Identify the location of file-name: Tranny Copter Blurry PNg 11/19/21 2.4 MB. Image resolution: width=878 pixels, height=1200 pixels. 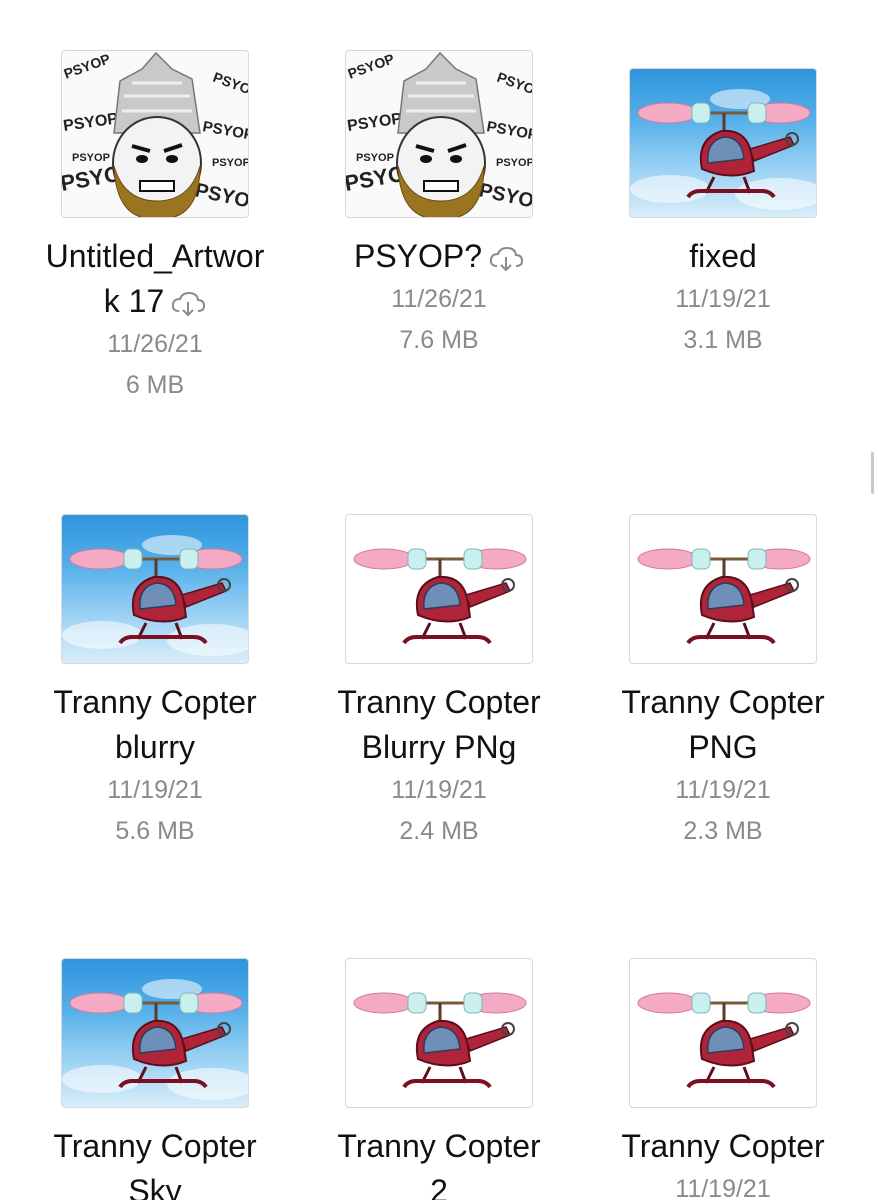
(439, 766).